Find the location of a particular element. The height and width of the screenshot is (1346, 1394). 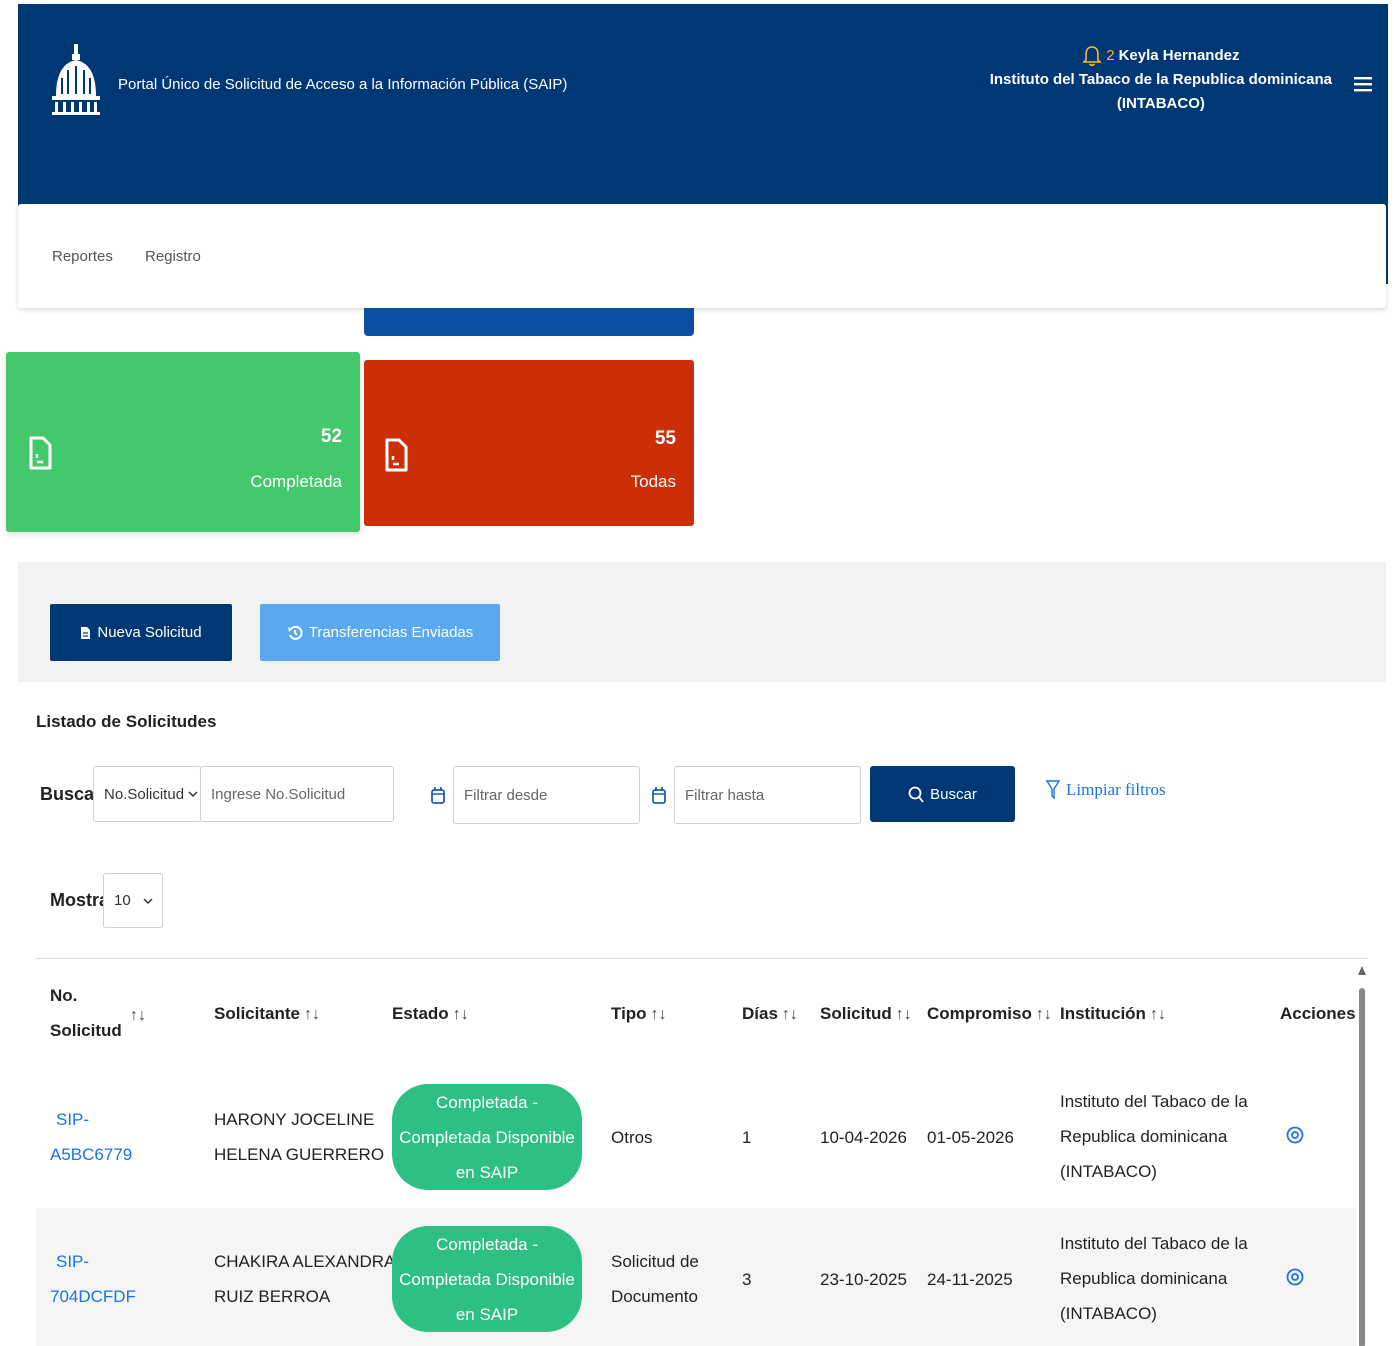

search-type-select: No.Solicitud is located at coordinates (147, 794).